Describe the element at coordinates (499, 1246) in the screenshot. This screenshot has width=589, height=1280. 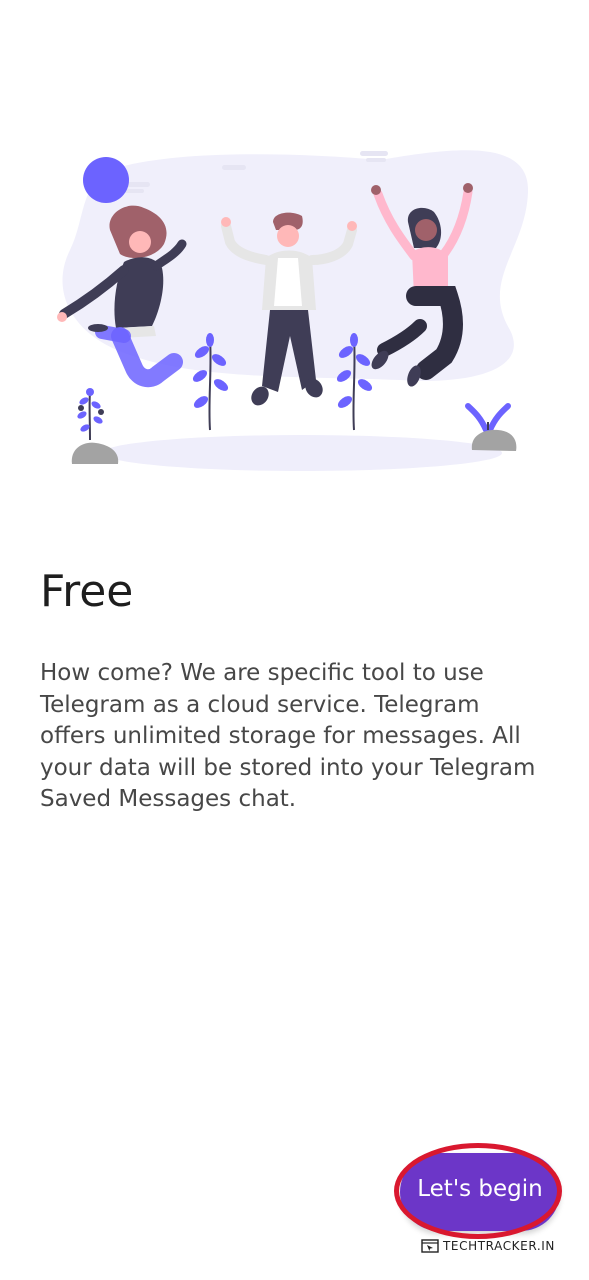
I see `watermark-text: TECHTRACKER.IN` at that location.